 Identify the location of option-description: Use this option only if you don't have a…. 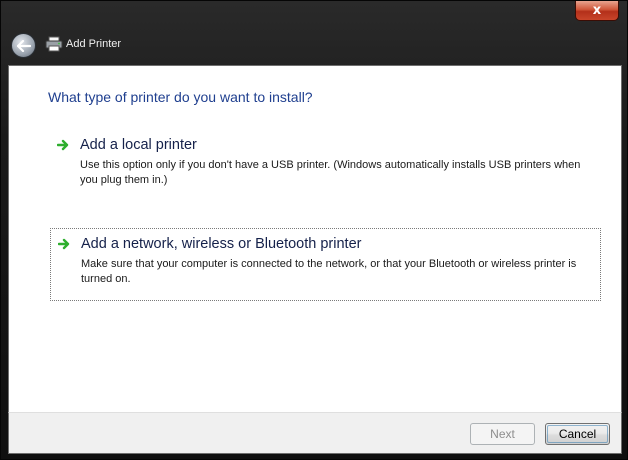
(330, 172).